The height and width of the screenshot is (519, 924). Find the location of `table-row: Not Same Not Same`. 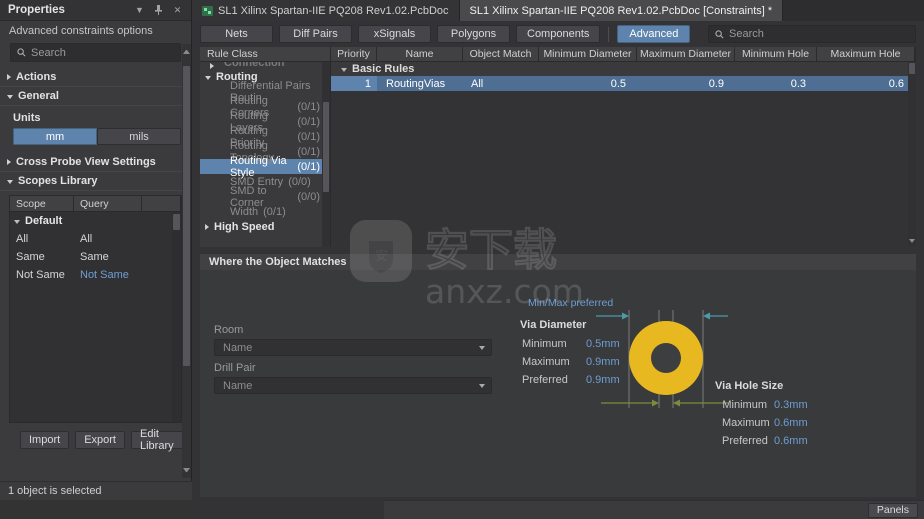

table-row: Not Same Not Same is located at coordinates (95, 275).